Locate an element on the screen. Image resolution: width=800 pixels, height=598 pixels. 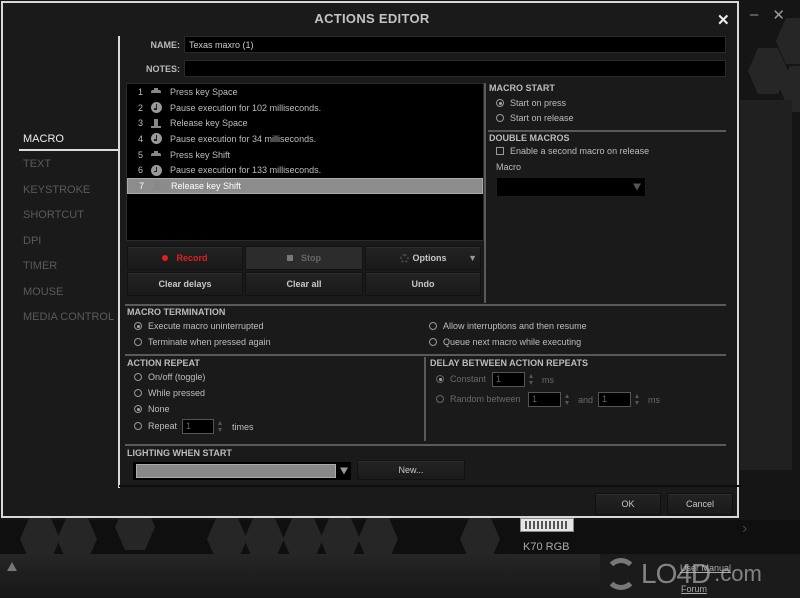
options-button: Options ▼ is located at coordinates (423, 258).